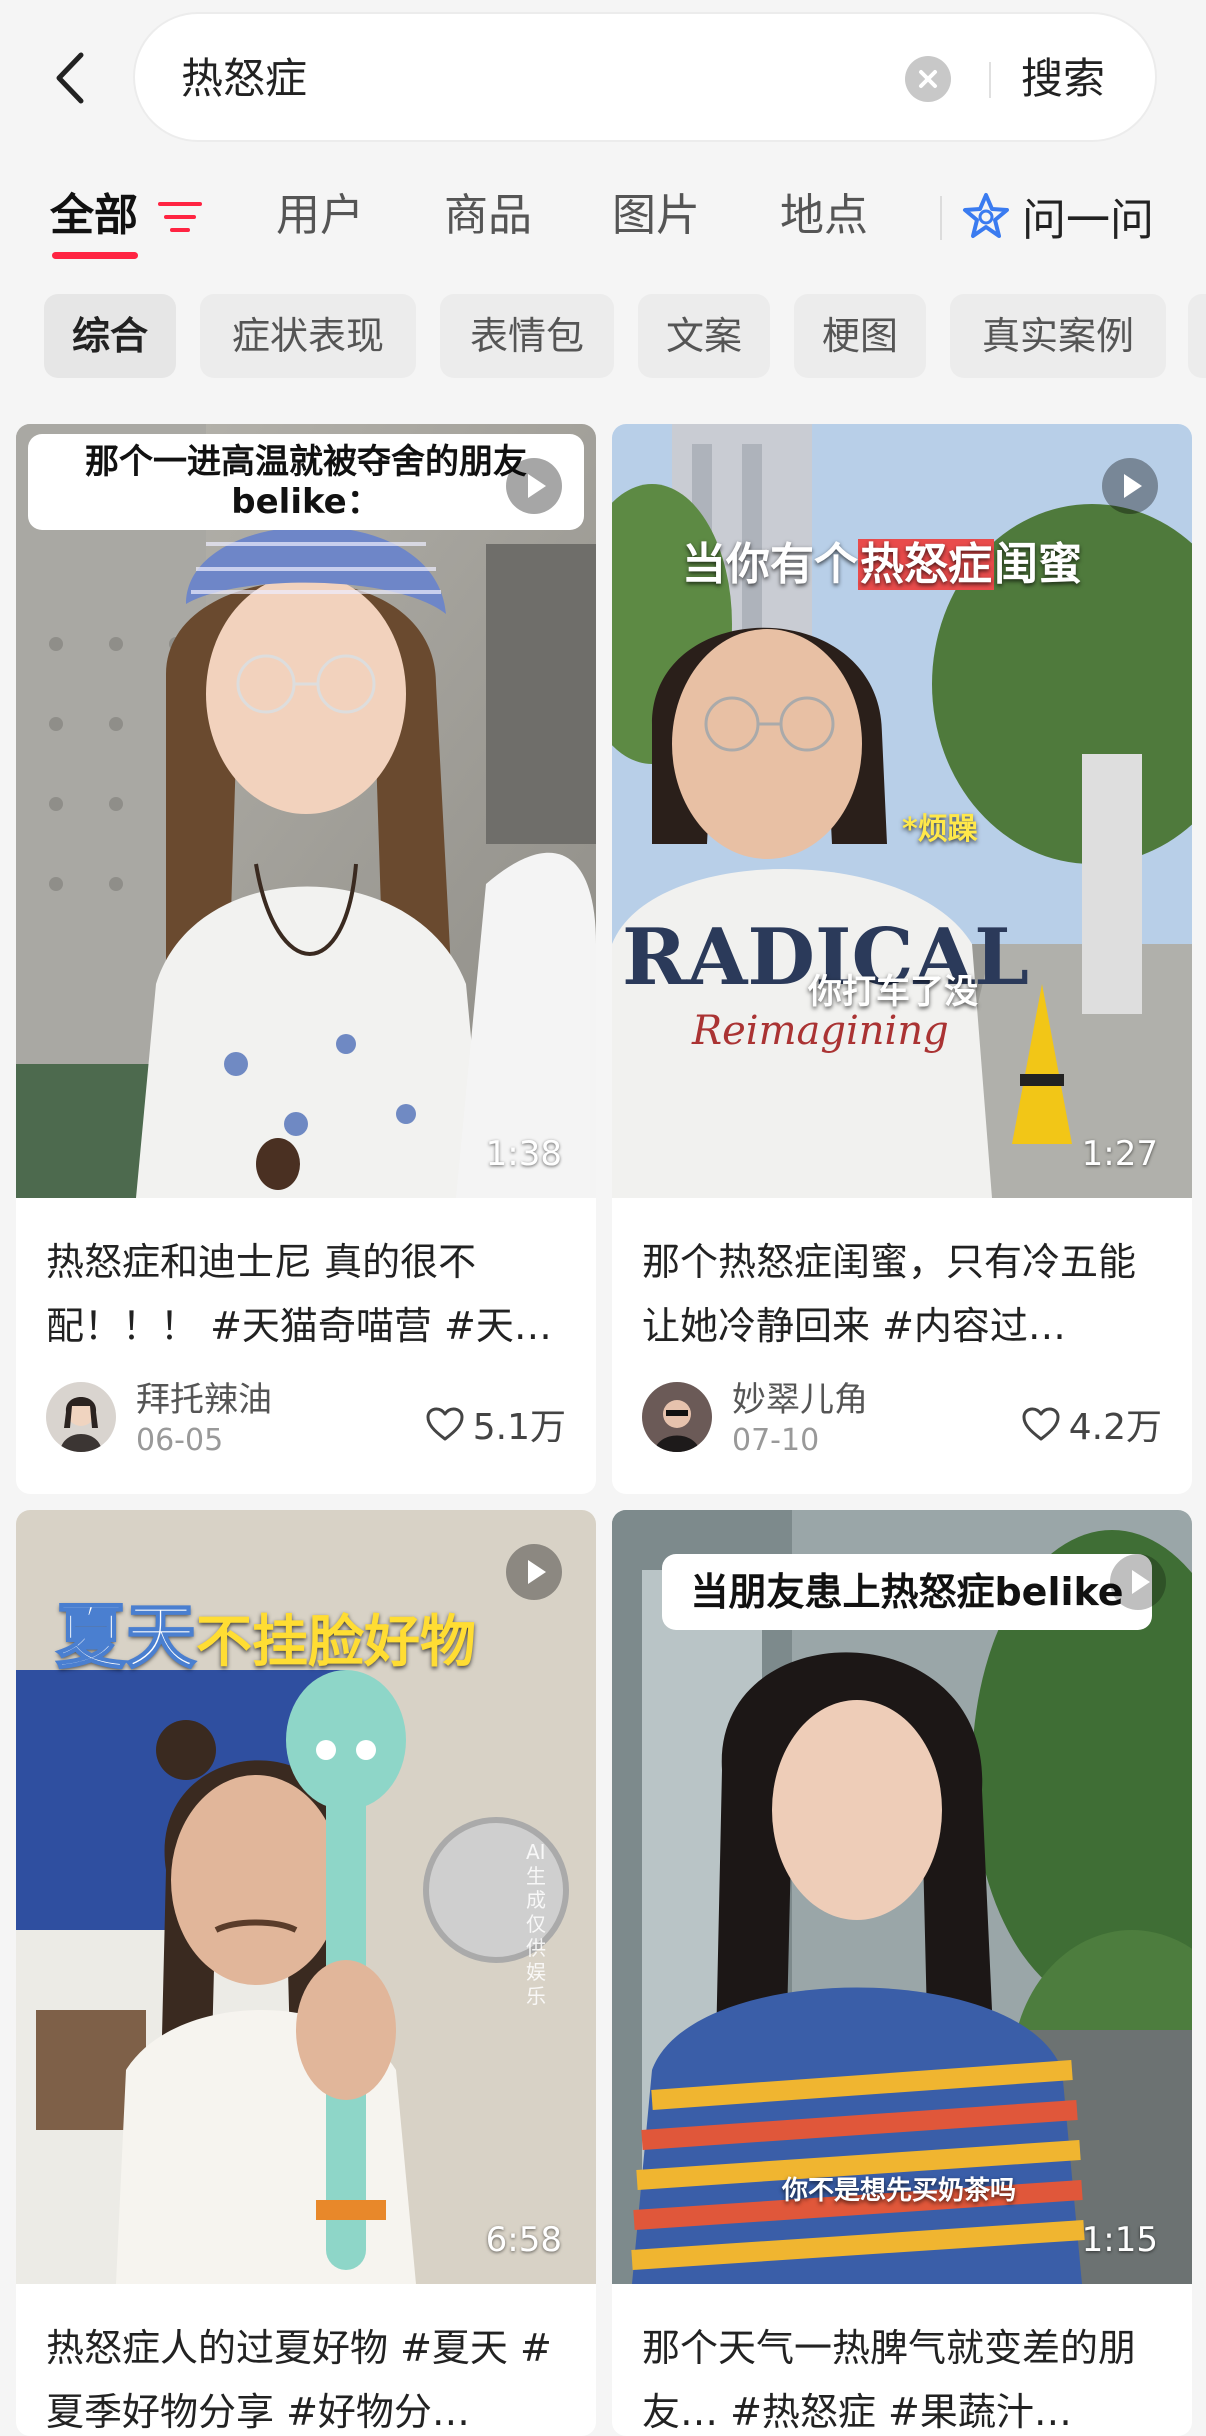  I want to click on overlay-text-part: 夏天, so click(126, 1637).